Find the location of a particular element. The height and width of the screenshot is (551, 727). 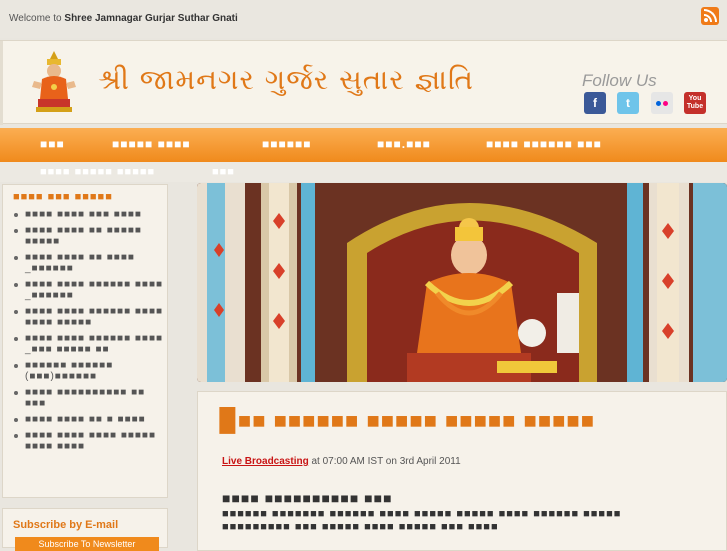

youtube-icon: You Tube is located at coordinates (695, 103).